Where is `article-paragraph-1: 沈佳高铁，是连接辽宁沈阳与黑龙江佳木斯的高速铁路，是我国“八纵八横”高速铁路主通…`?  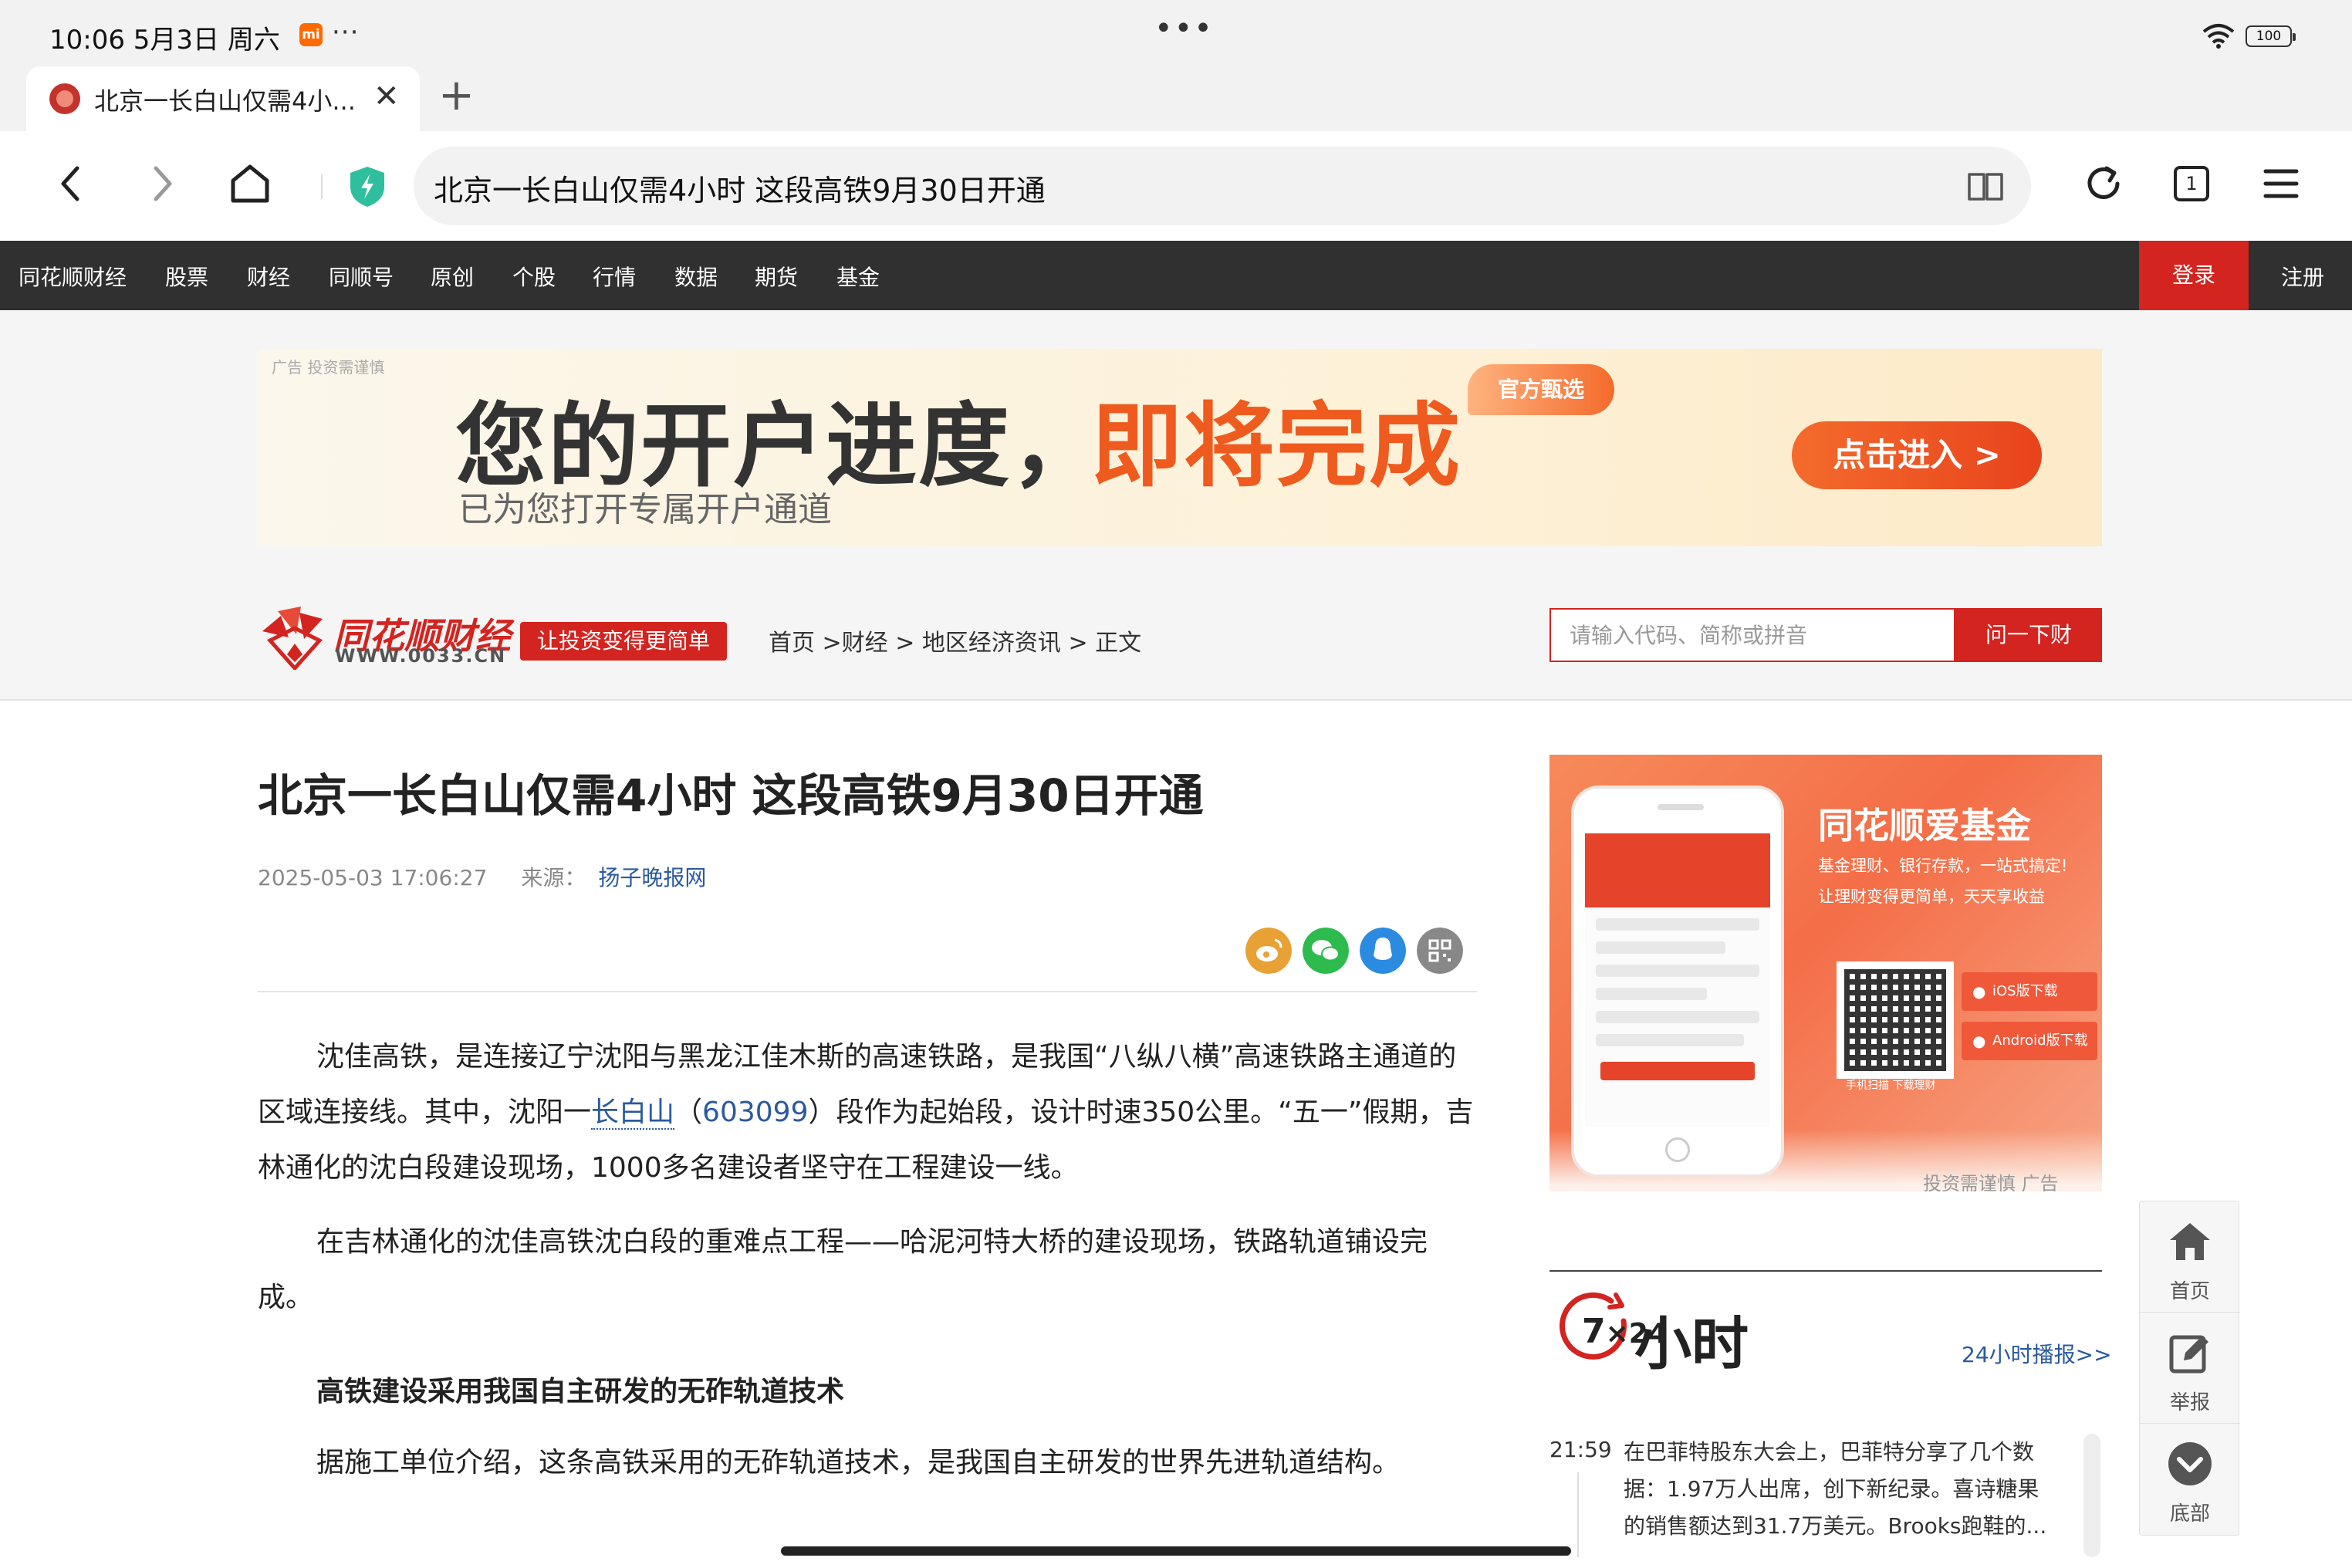
article-paragraph-1: 沈佳高铁，是连接辽宁沈阳与黑龙江佳木斯的高速铁路，是我国“八纵八横”高速铁路主通… is located at coordinates (867, 1112).